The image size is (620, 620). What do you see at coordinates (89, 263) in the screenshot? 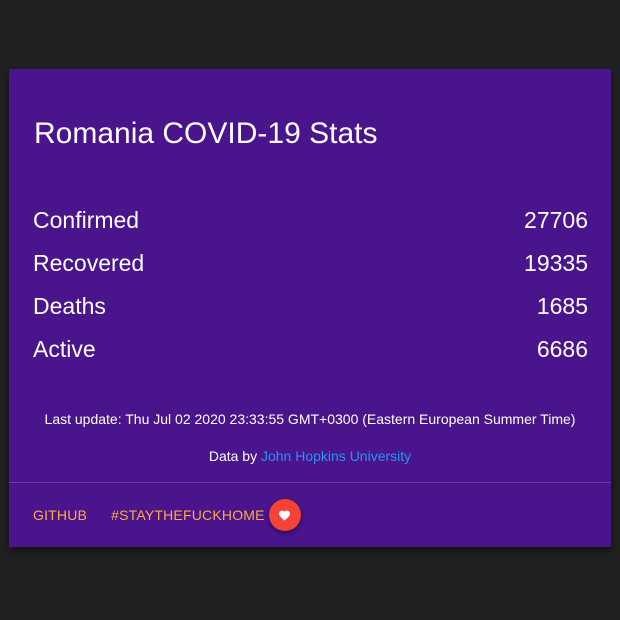
I see `stat-label: Recovered` at bounding box center [89, 263].